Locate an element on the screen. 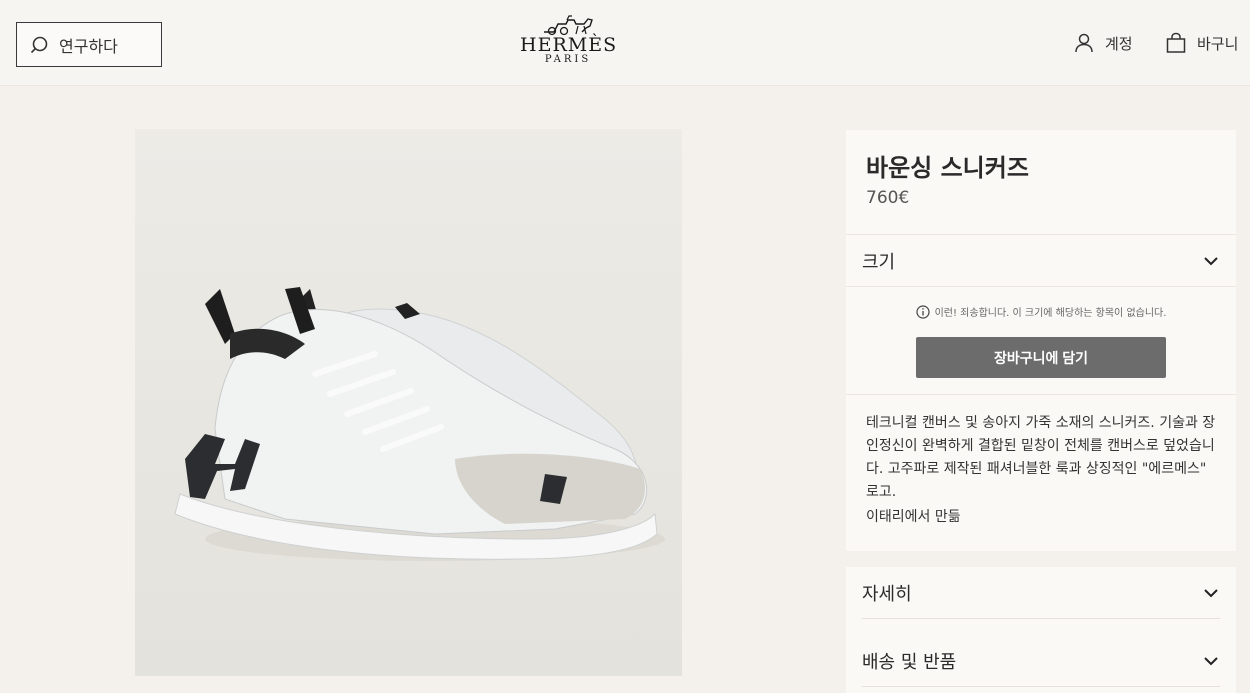 The image size is (1250, 693). product-price: 760€ is located at coordinates (888, 198).